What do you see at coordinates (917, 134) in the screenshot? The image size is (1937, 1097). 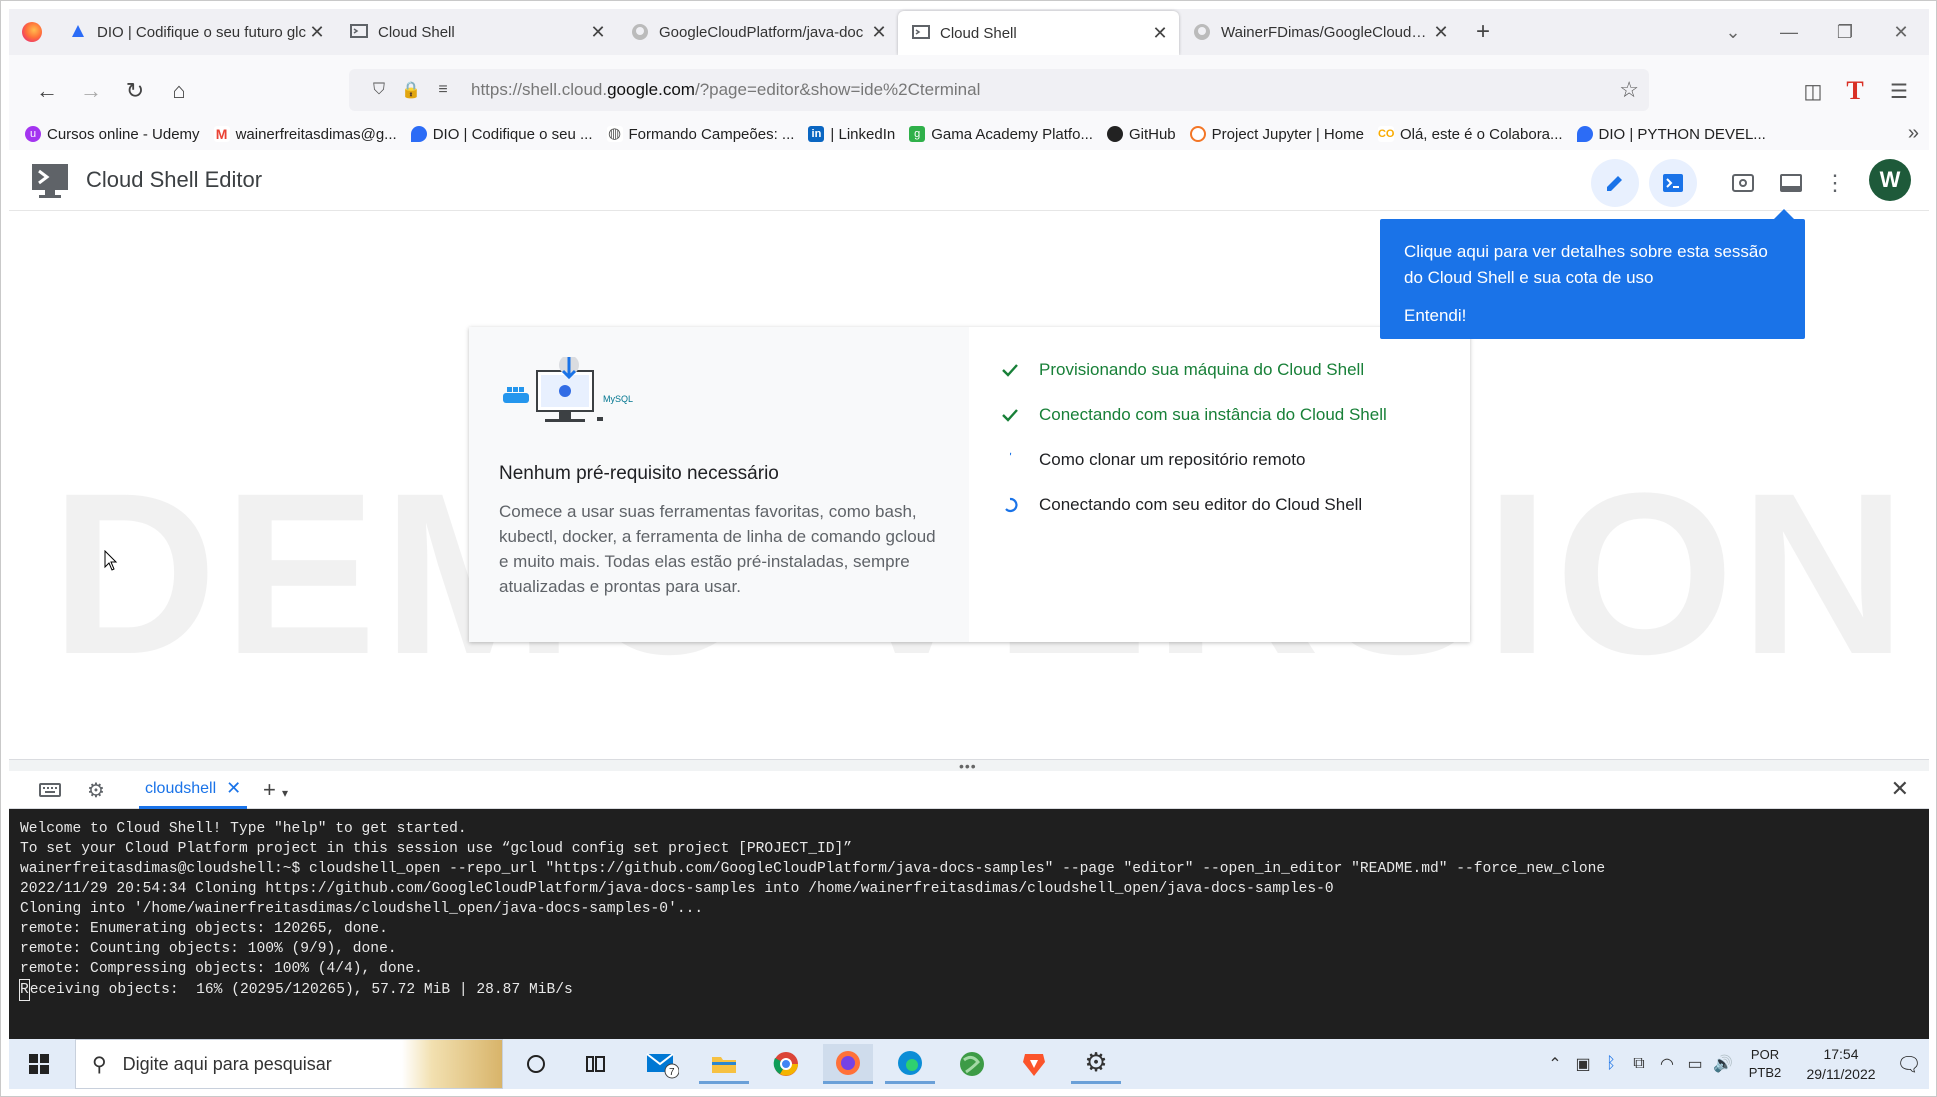 I see `gama-icon: g` at bounding box center [917, 134].